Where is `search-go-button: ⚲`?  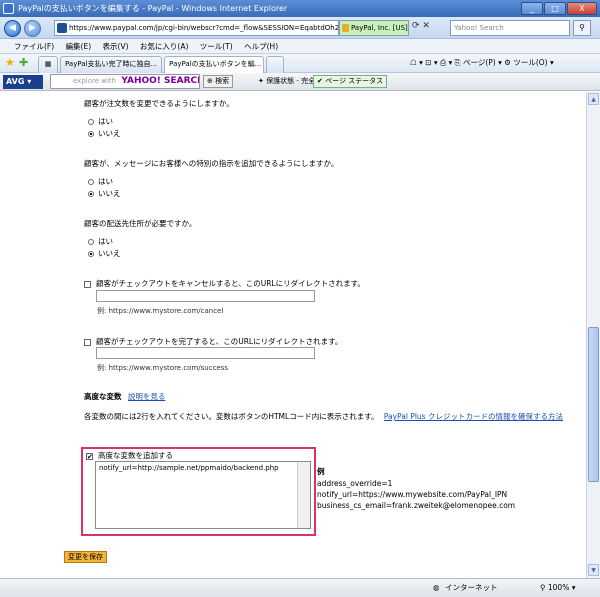
search-go-button: ⚲ is located at coordinates (582, 28).